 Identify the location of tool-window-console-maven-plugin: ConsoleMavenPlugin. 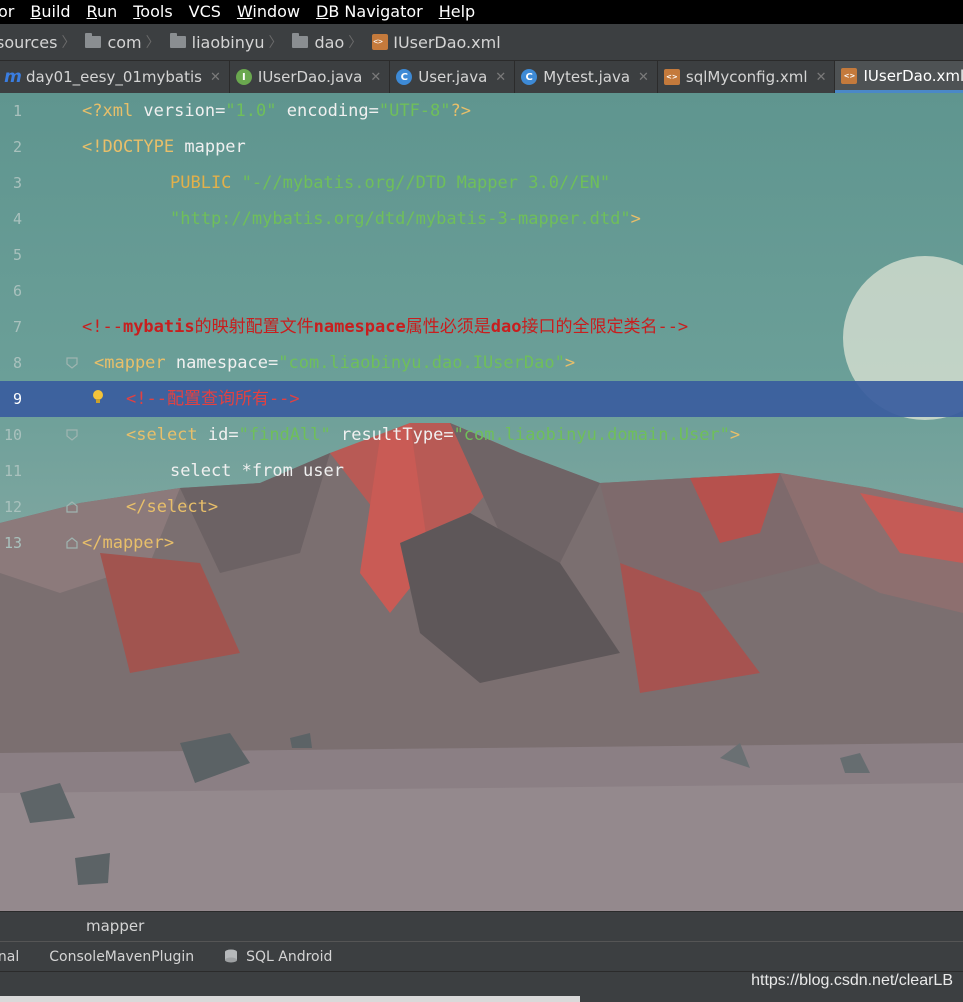
(121, 957).